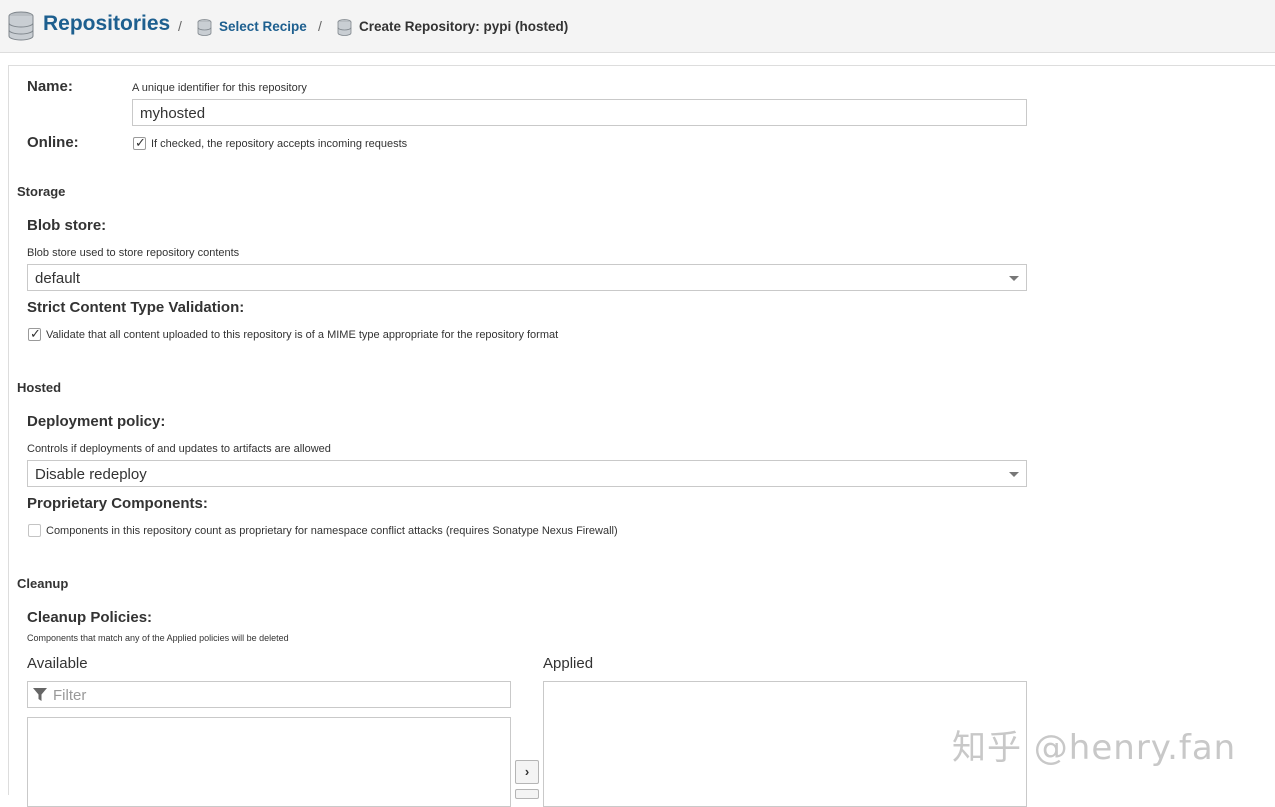 This screenshot has width=1275, height=807. I want to click on strict-validation-checkbox: ✓, so click(34, 333).